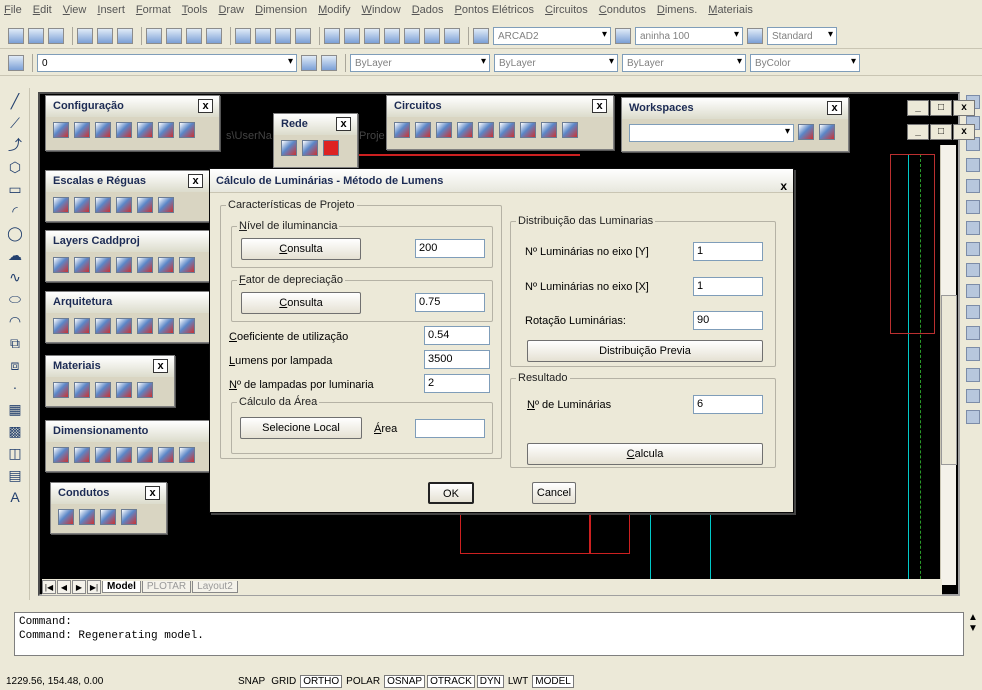 The height and width of the screenshot is (690, 982). Describe the element at coordinates (490, 681) in the screenshot. I see `dyn-toggle: DYN` at that location.